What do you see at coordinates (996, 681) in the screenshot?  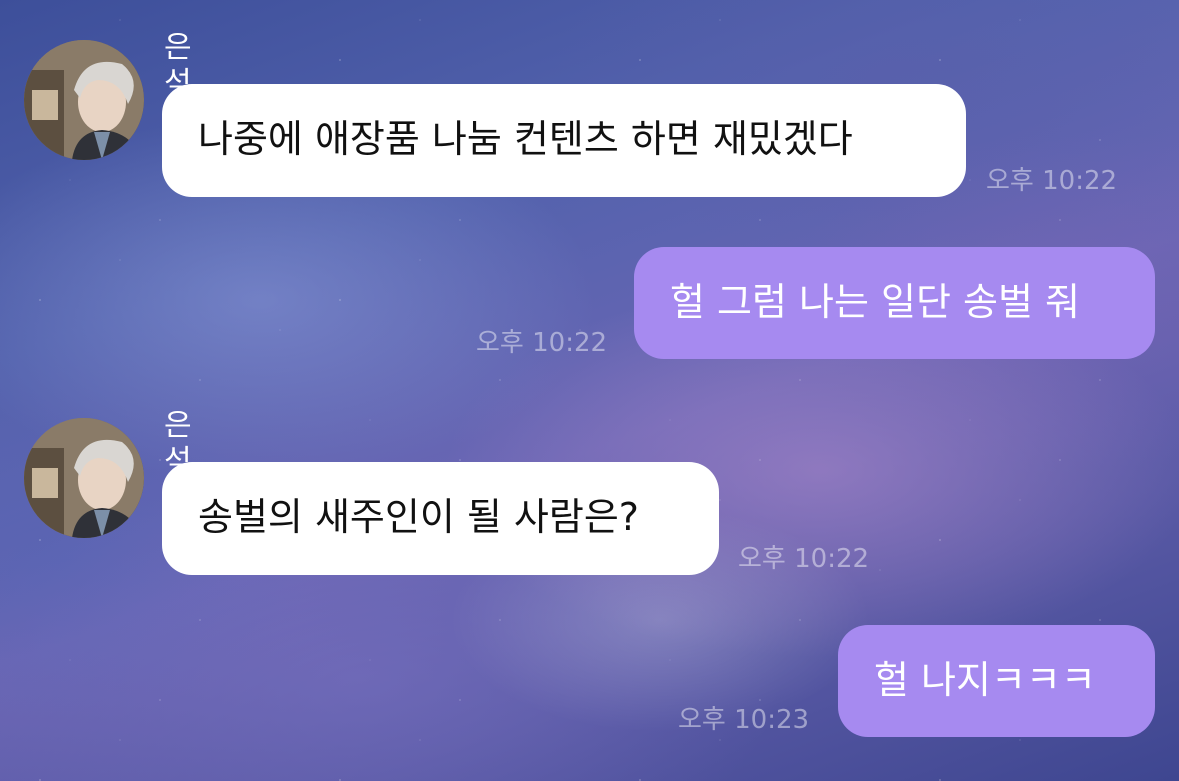 I see `message-bubble: 헐 나지ㅋㅋㅋ` at bounding box center [996, 681].